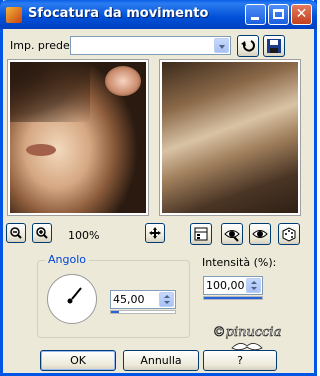 This screenshot has height=376, width=320. I want to click on preset-dropdown, so click(150, 45).